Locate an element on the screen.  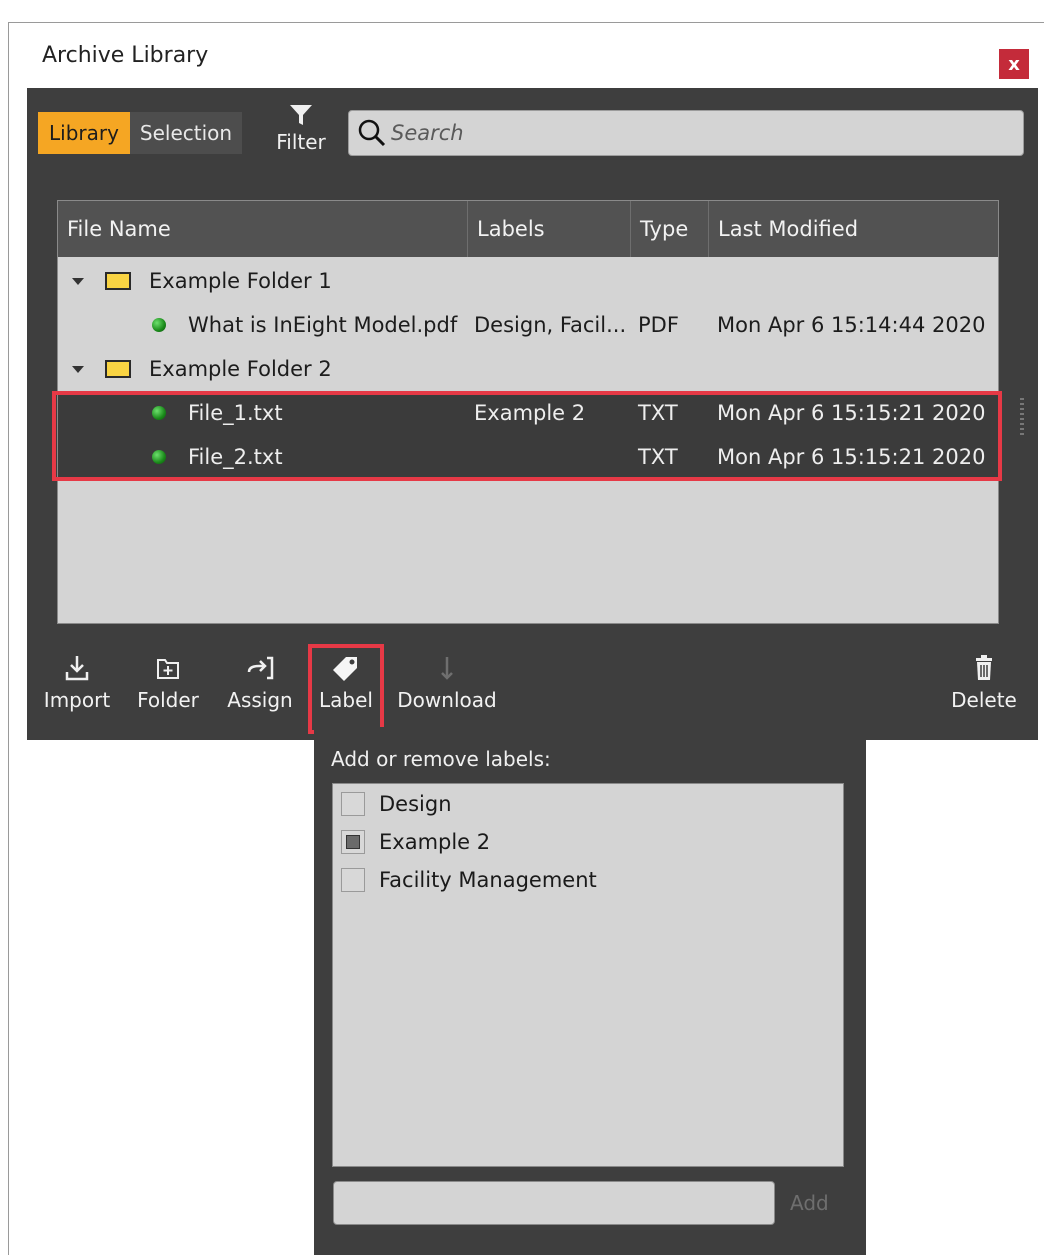
download-icon is located at coordinates (447, 668).